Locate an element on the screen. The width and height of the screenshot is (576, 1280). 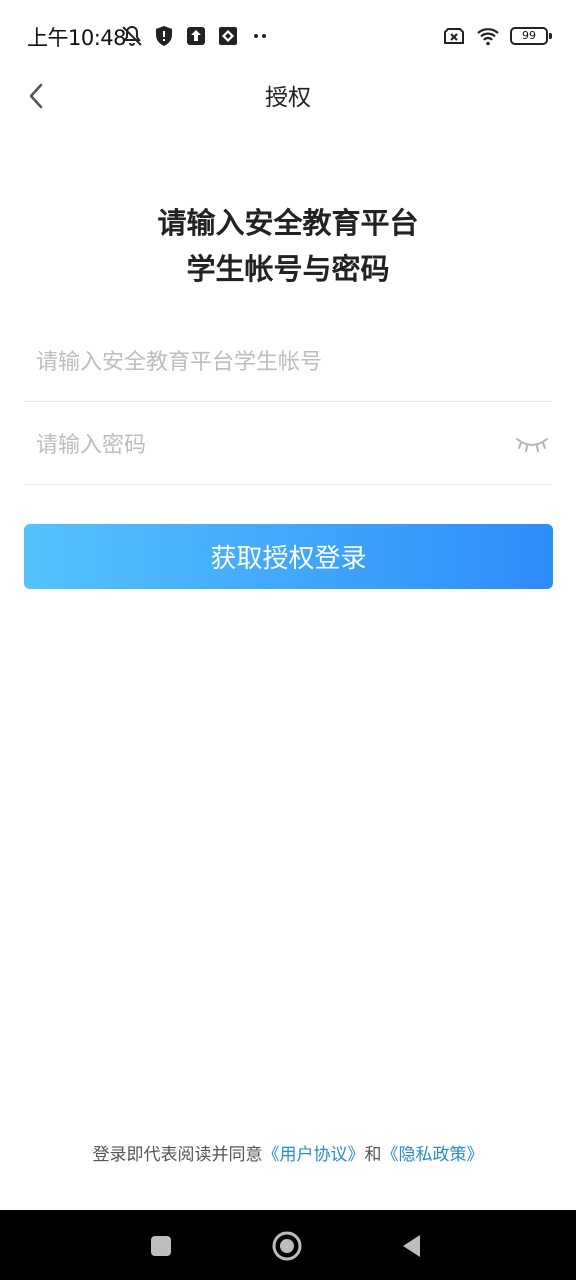
password-field is located at coordinates (288, 444).